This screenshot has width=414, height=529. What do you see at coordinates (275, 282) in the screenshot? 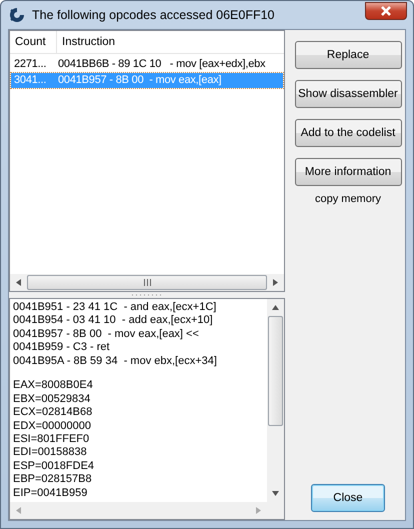
I see `right-arrow-icon` at bounding box center [275, 282].